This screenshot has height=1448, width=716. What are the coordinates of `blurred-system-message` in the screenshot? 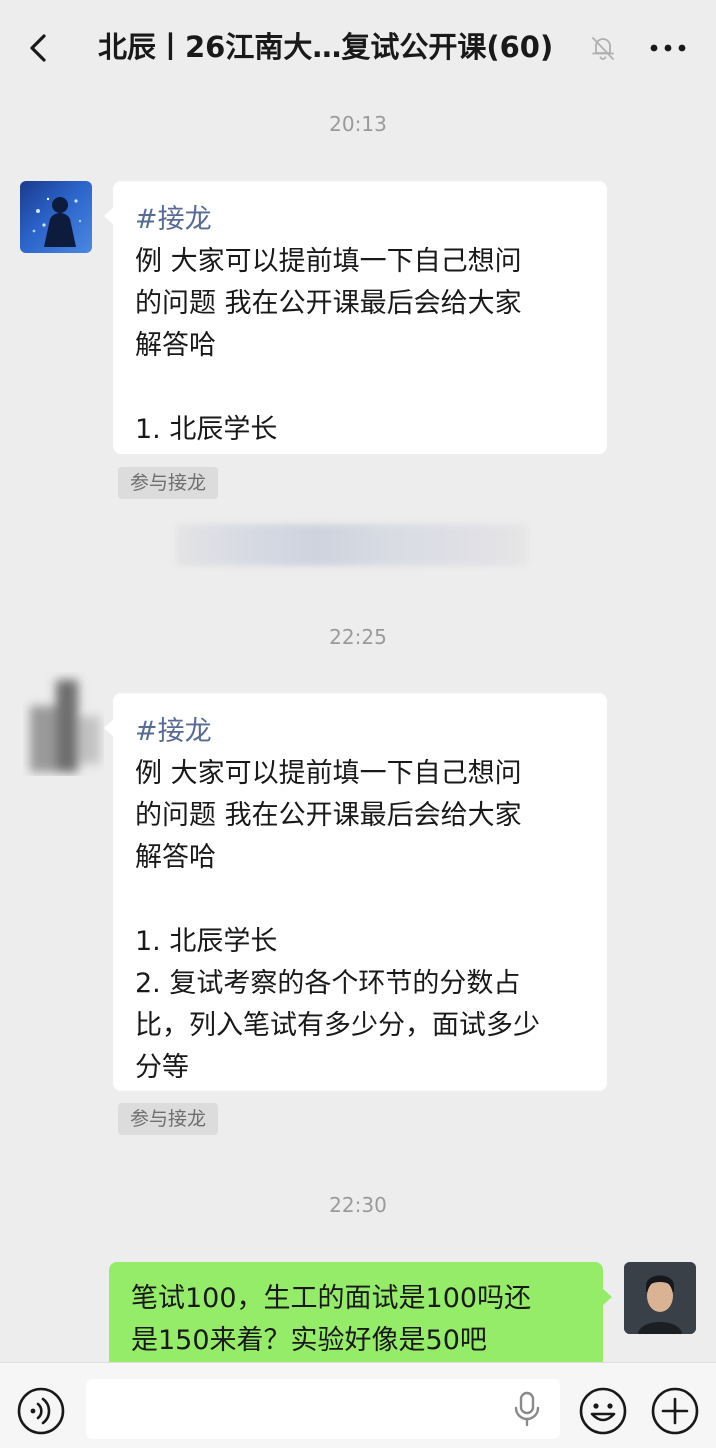 It's located at (352, 545).